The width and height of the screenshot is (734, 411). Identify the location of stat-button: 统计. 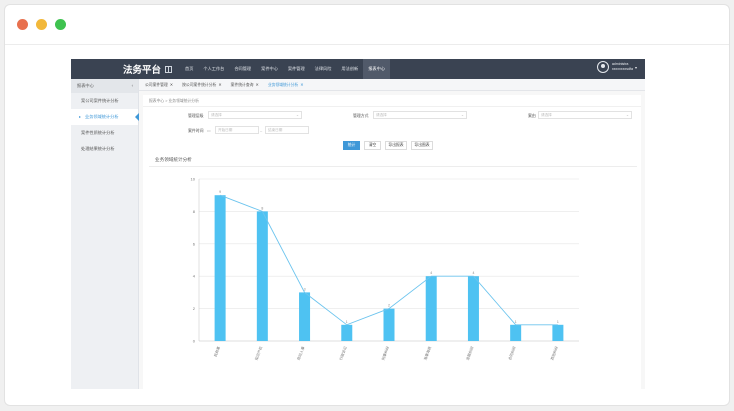
(351, 145).